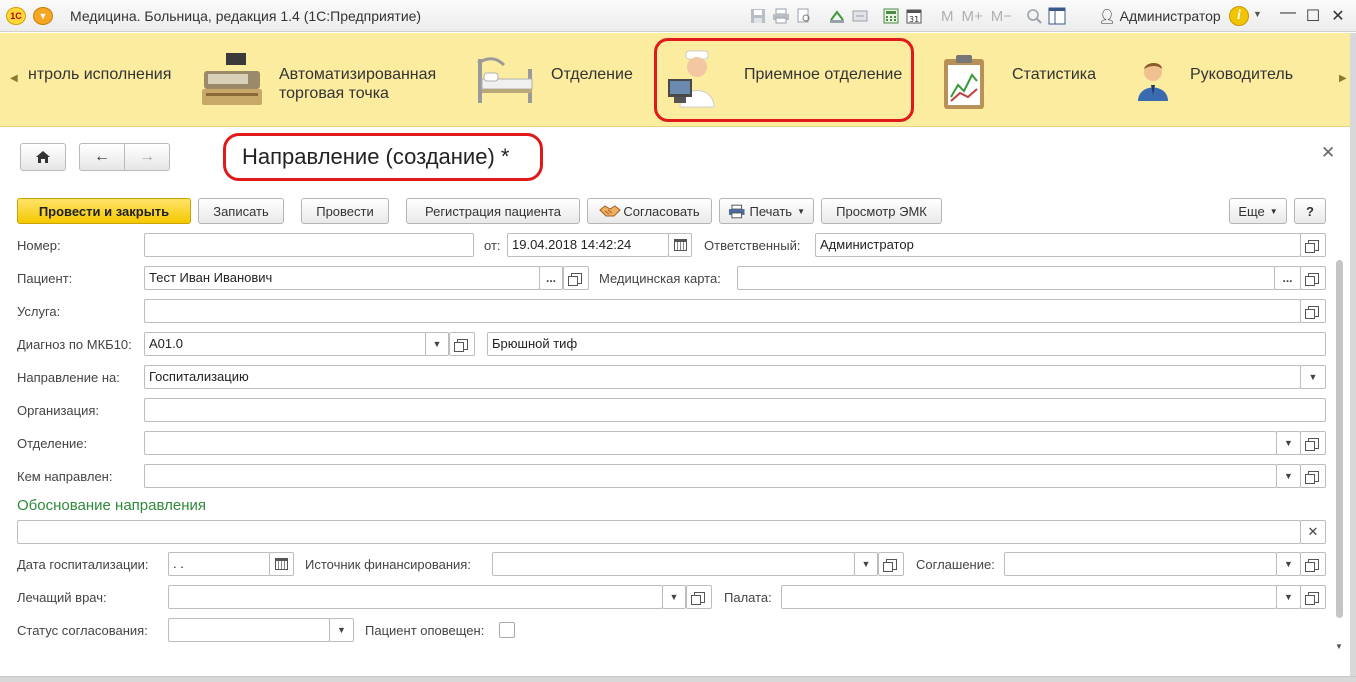 The image size is (1356, 682). Describe the element at coordinates (415, 597) in the screenshot. I see `doctor-field` at that location.